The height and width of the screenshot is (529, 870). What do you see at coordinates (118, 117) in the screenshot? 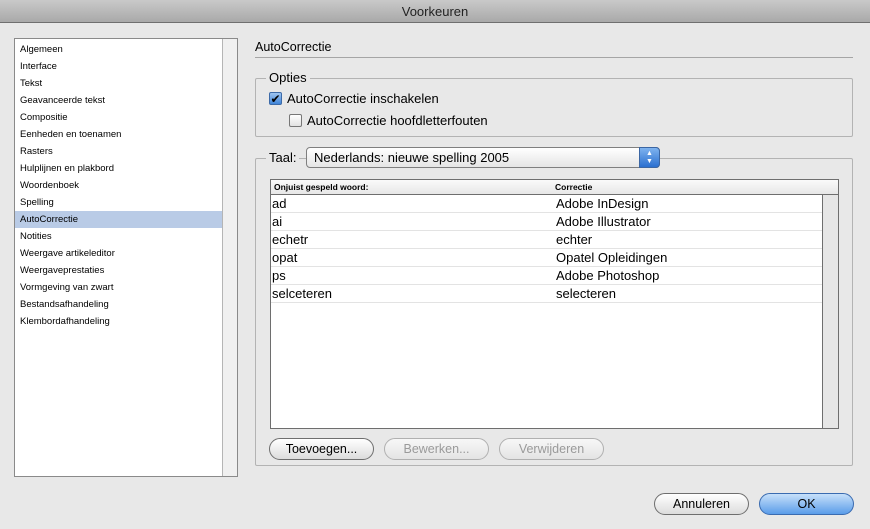
I see `sidebar-item-compositie: Compositie` at bounding box center [118, 117].